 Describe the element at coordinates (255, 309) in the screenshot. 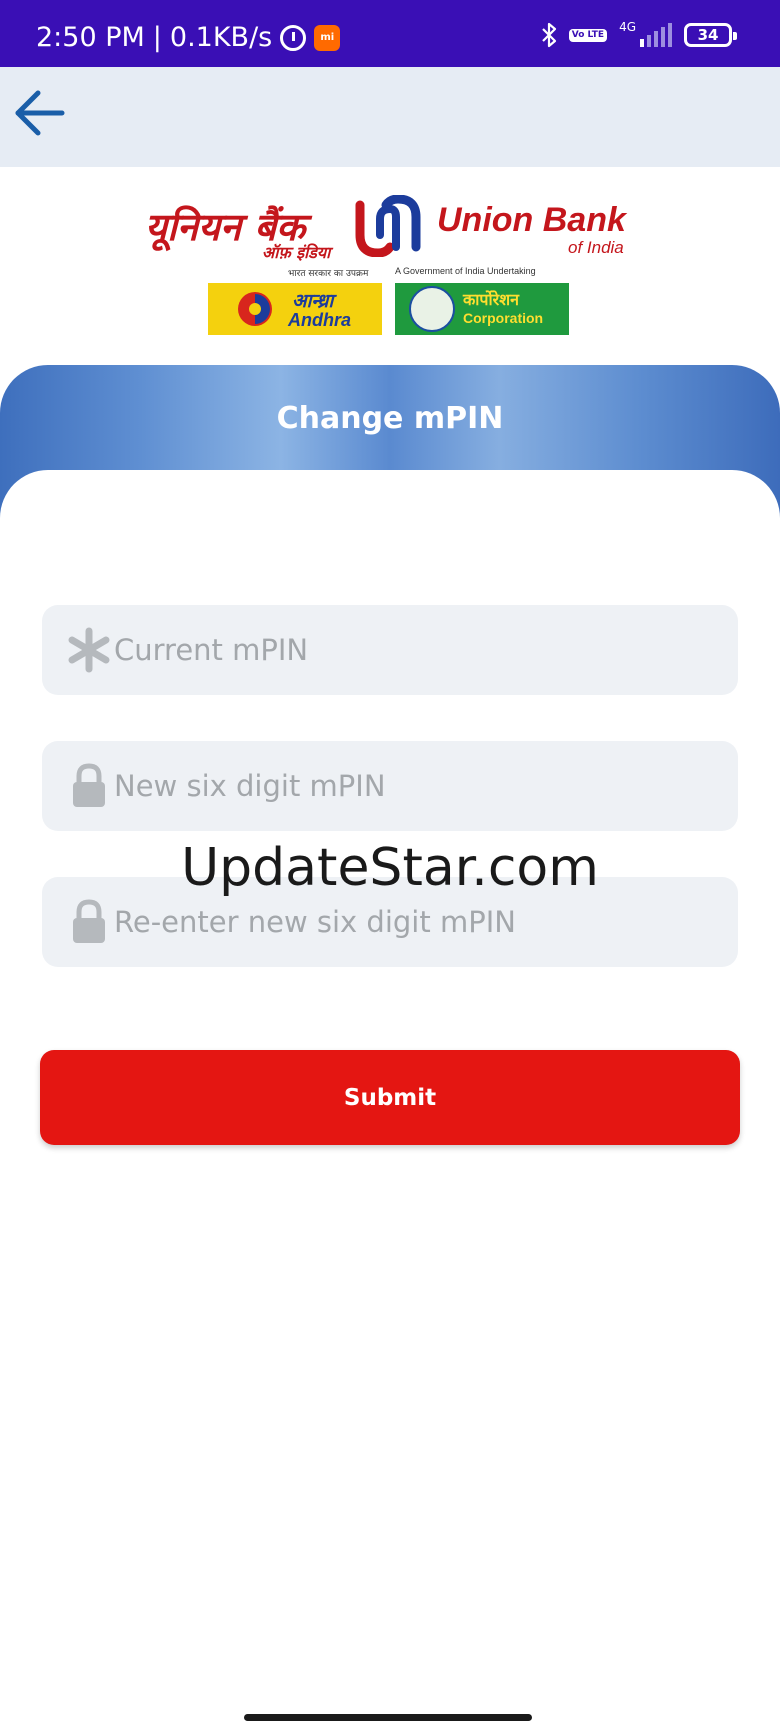

I see `andhra-logo-icon` at that location.